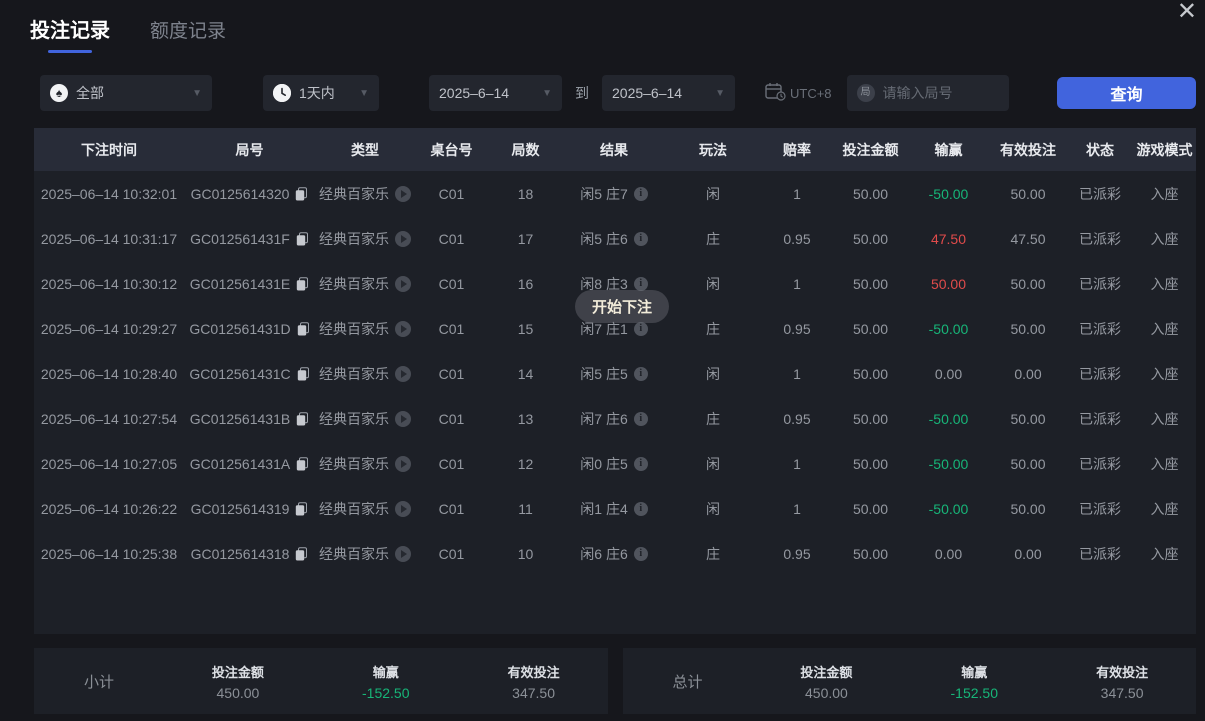 The height and width of the screenshot is (721, 1205). I want to click on tab-label: 投注记录, so click(70, 31).